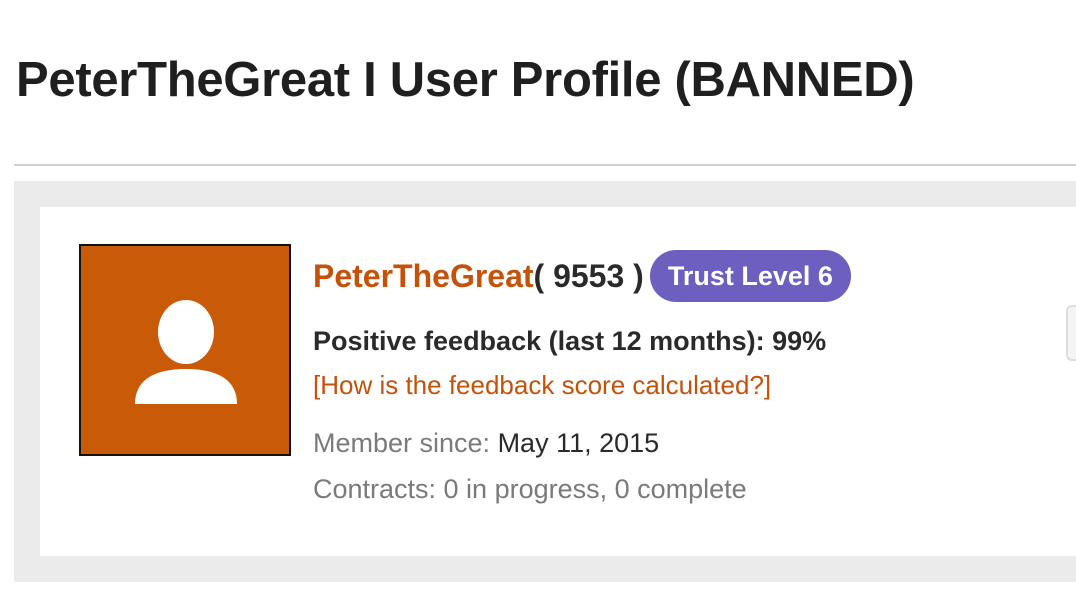 This screenshot has height=600, width=1076. What do you see at coordinates (465, 80) in the screenshot?
I see `page-title: PeterTheGreat I User Profile (BANNED)` at bounding box center [465, 80].